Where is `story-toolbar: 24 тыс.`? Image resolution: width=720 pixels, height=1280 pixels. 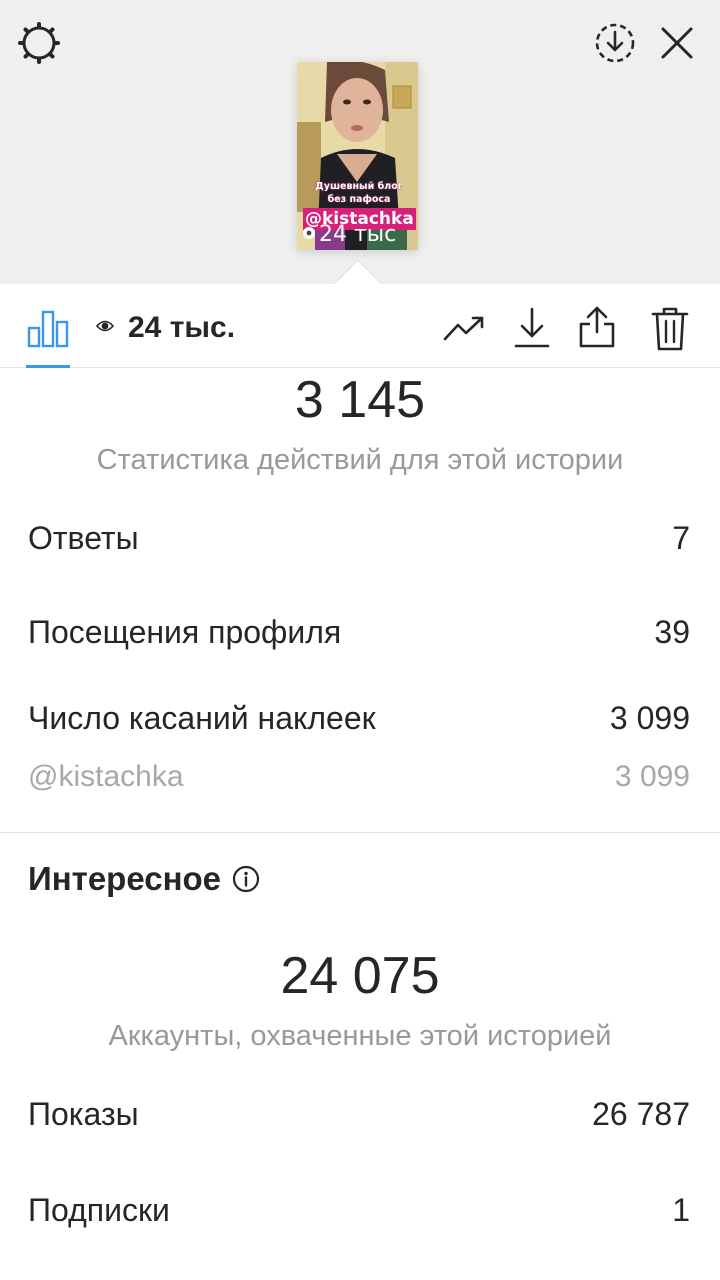 story-toolbar: 24 тыс. is located at coordinates (360, 326).